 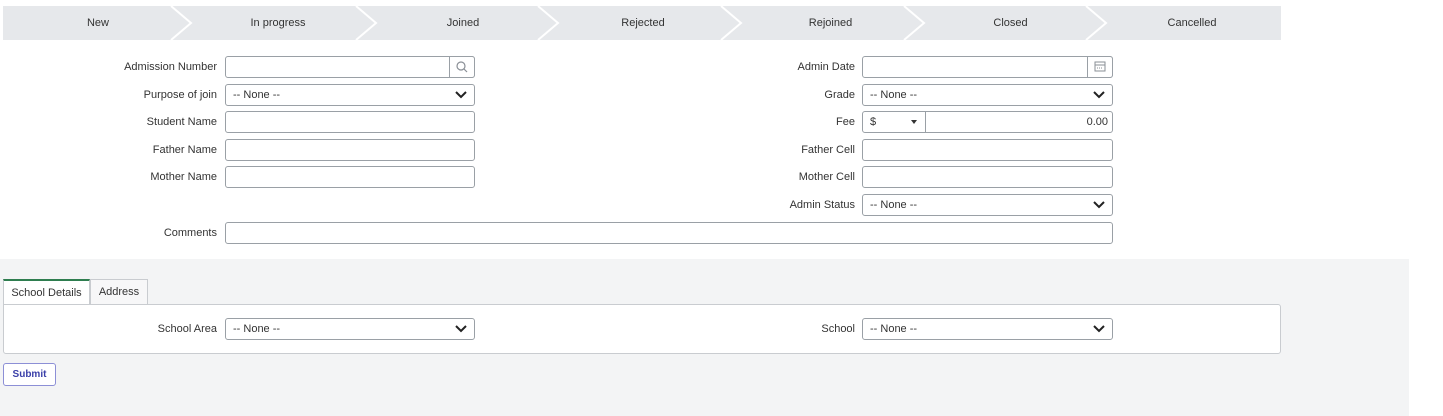 I want to click on stage-in-progress: In progress, so click(x=278, y=23).